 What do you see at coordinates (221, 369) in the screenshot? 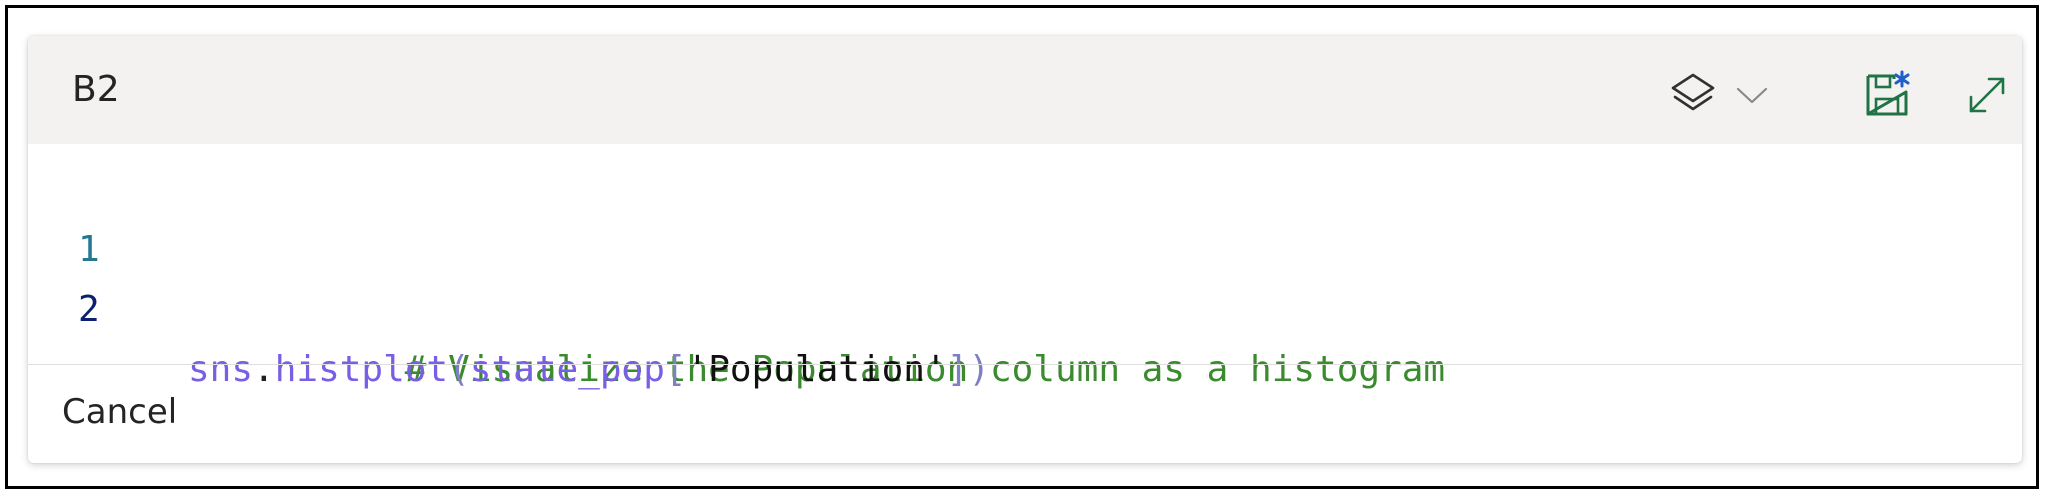
I see `code-module: sns` at bounding box center [221, 369].